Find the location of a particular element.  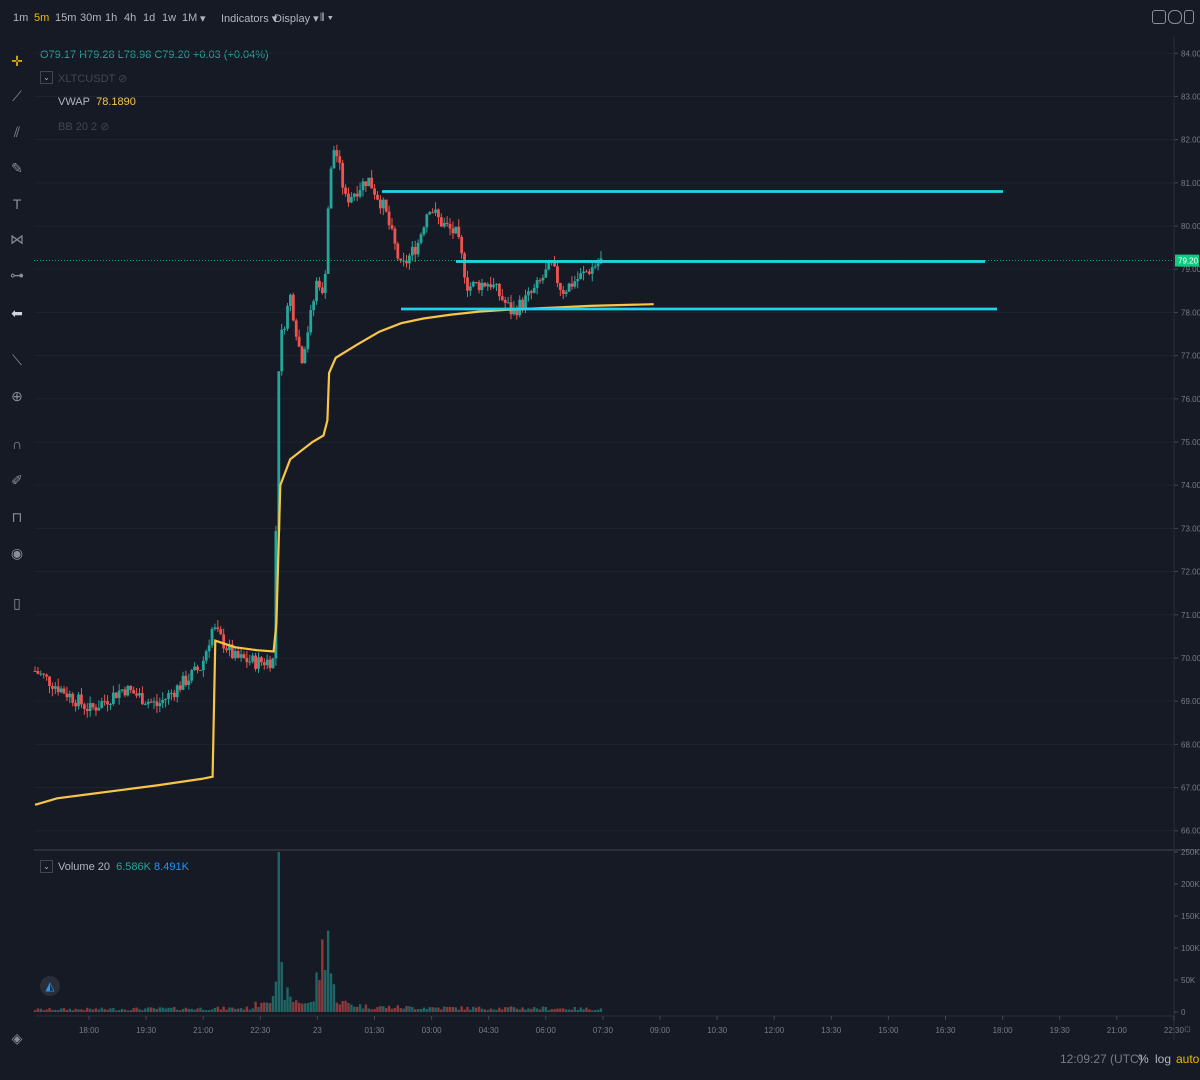

price-tick-label: 71.00 is located at coordinates (1190, 615).